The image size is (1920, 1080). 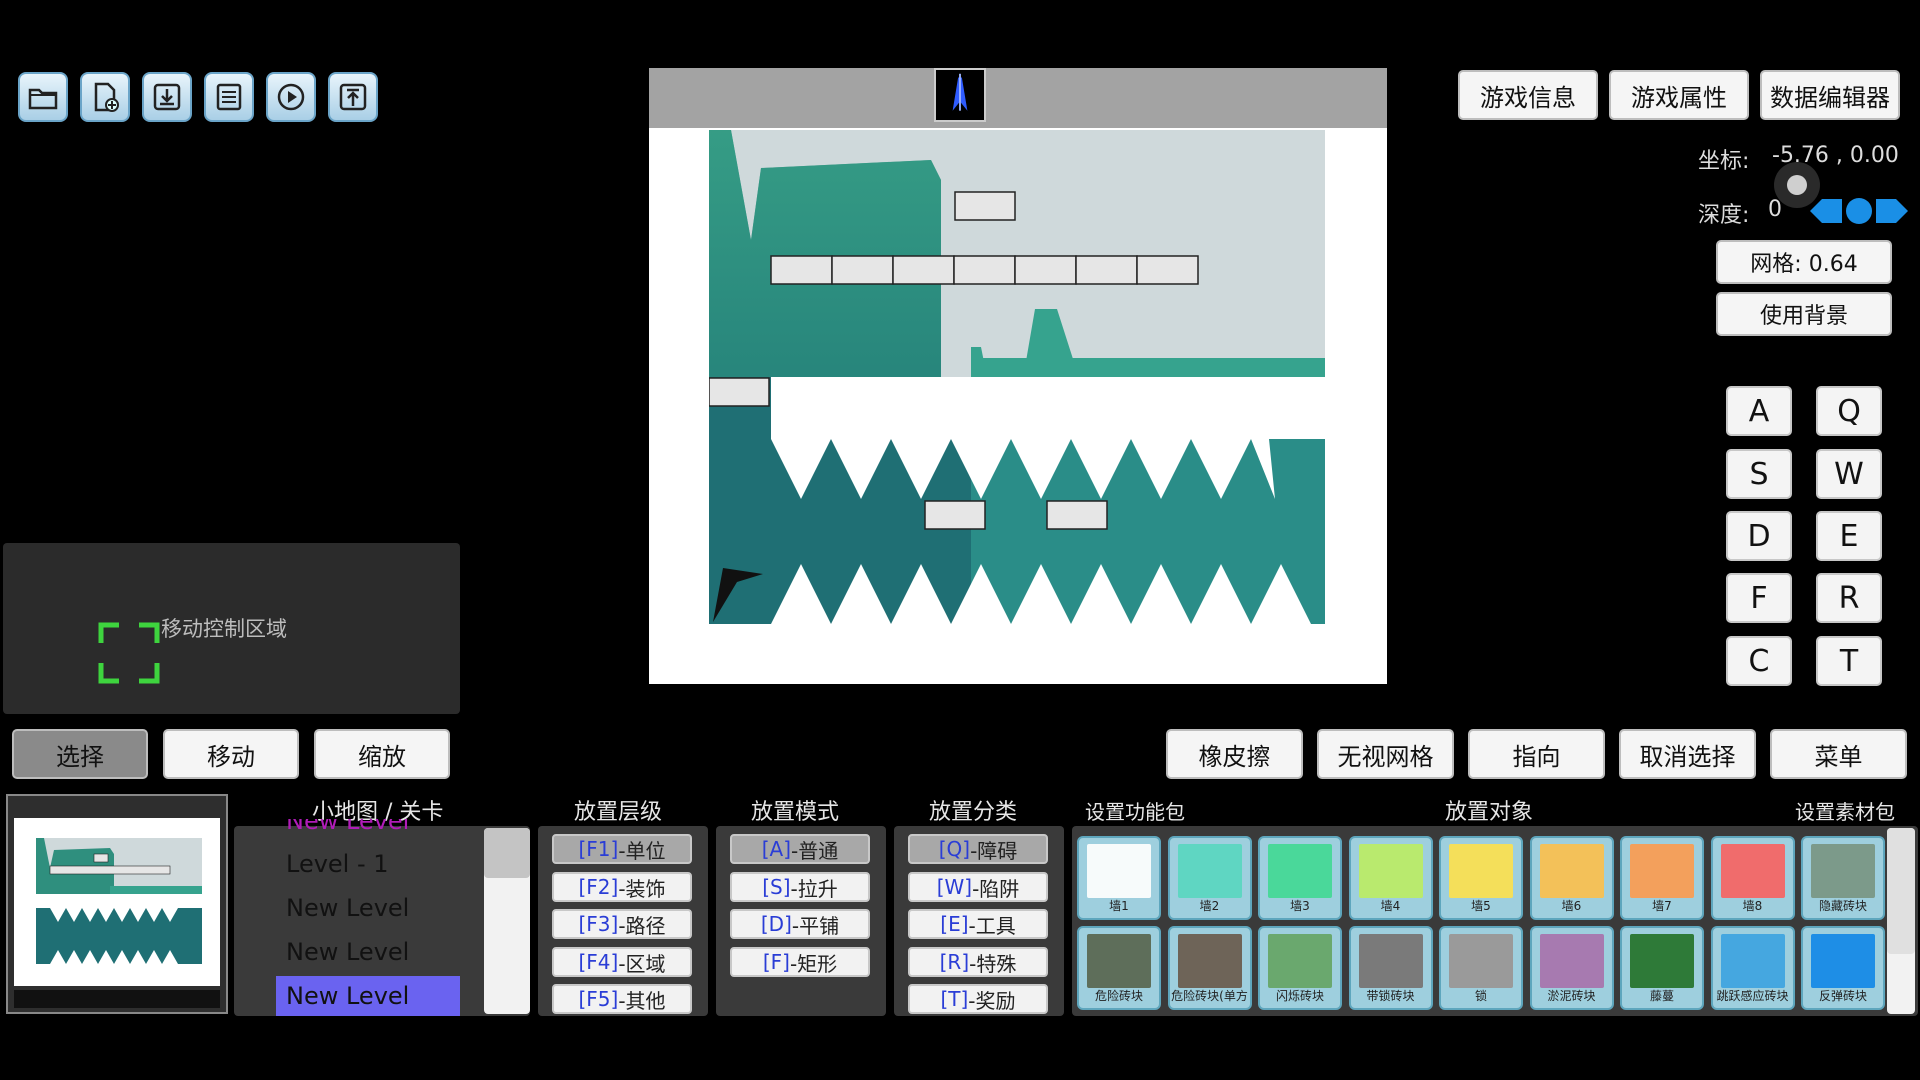 I want to click on category-tool-option: [E] -工具, so click(x=978, y=924).